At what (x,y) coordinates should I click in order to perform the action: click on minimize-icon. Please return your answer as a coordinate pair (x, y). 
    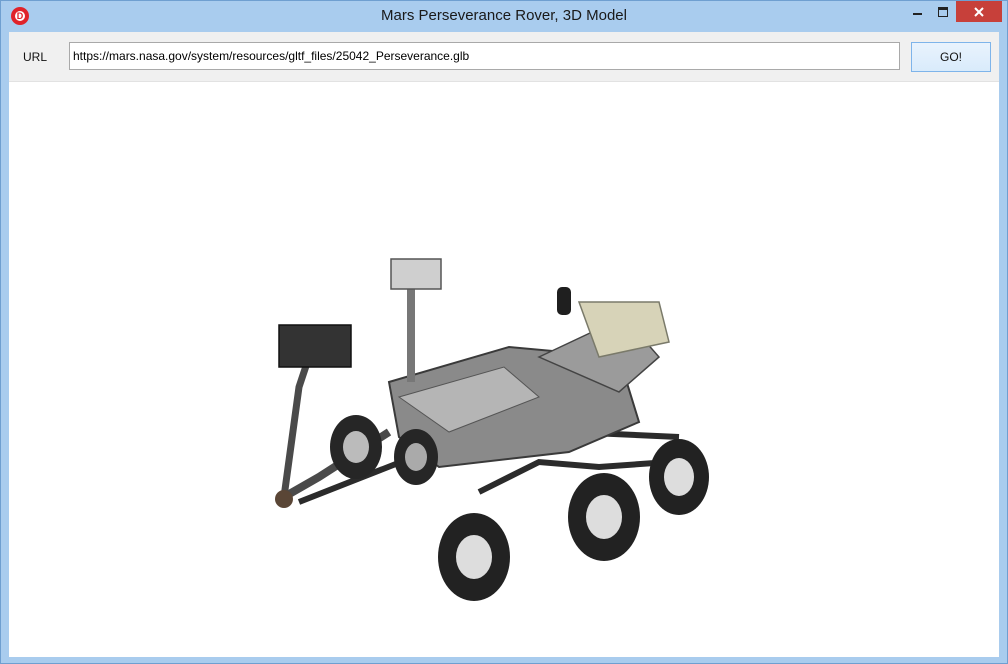
    Looking at the image, I should click on (917, 13).